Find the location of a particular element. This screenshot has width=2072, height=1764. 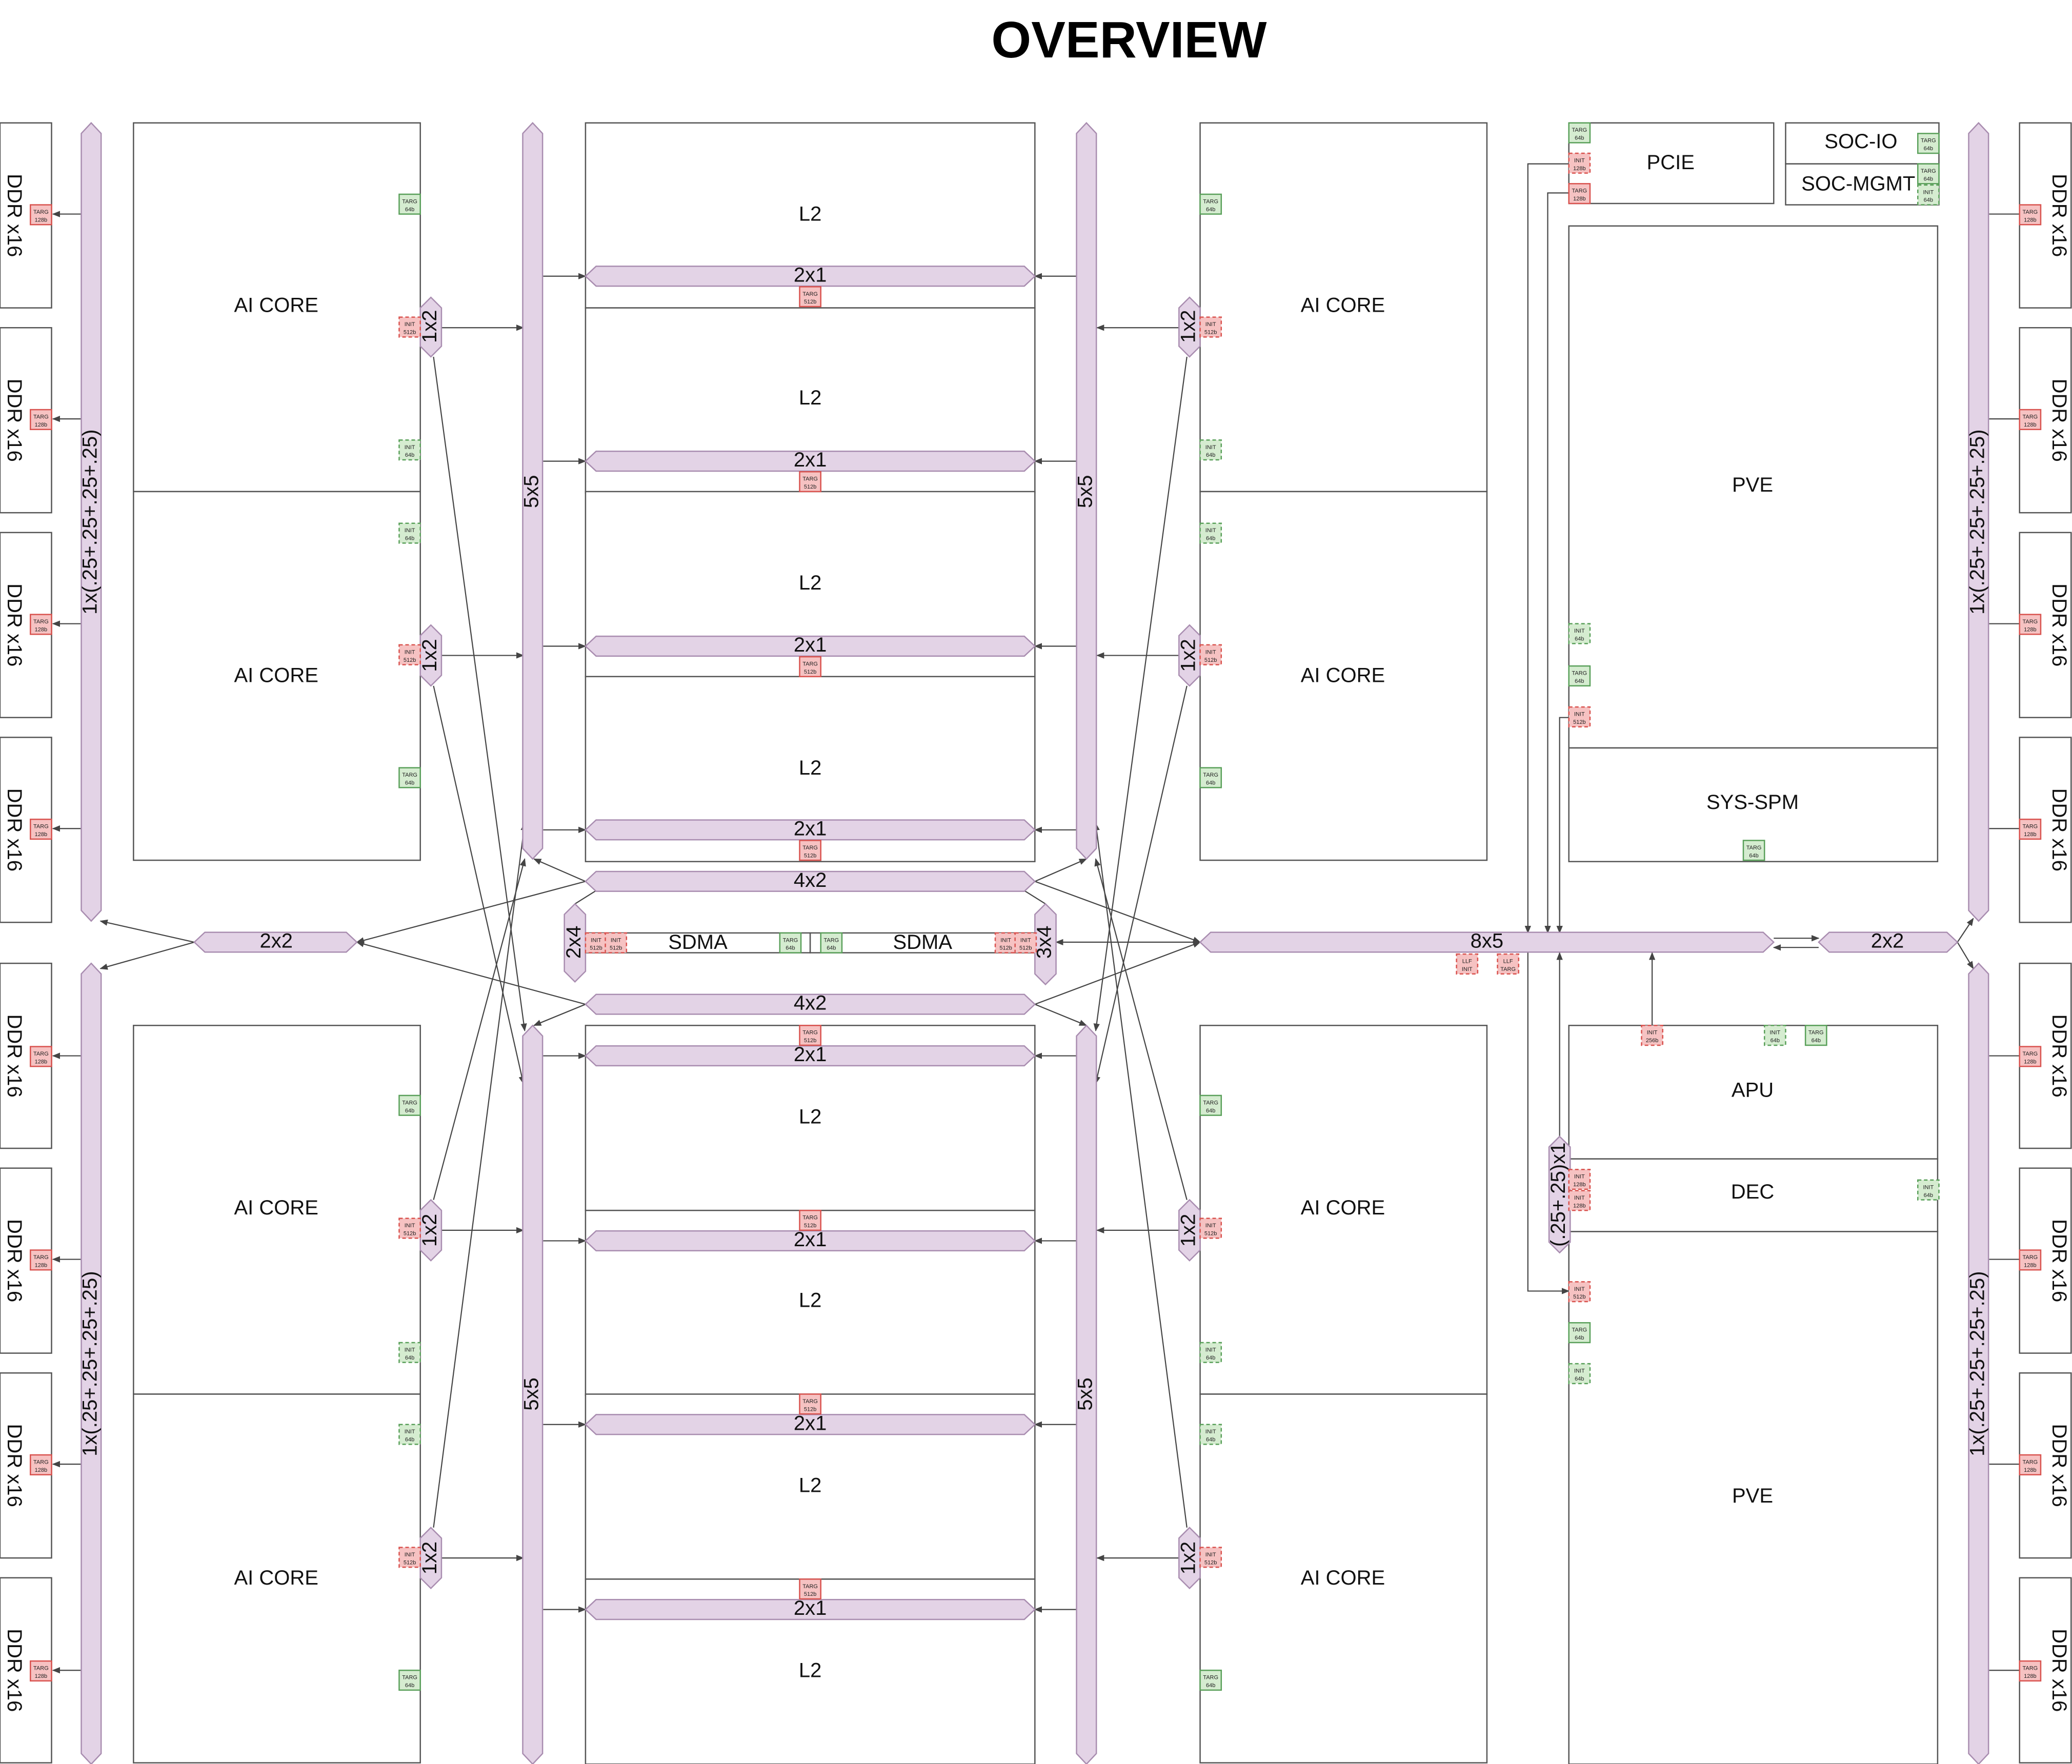

llf-init-port: LLF INIT is located at coordinates (1467, 964).